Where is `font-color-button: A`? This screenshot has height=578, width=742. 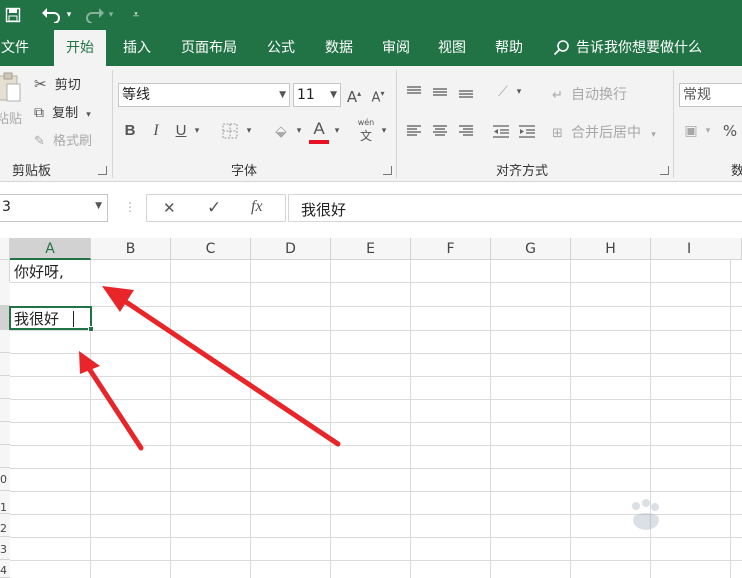
font-color-button: A is located at coordinates (319, 131).